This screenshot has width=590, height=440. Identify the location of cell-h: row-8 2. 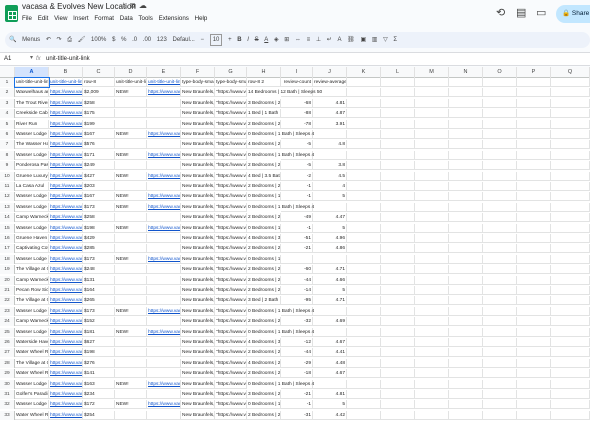
(264, 82).